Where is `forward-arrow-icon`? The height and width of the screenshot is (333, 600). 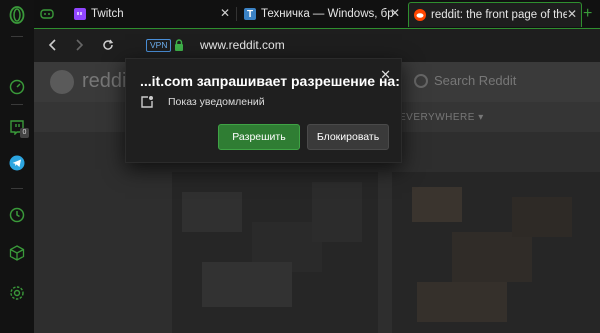
forward-arrow-icon is located at coordinates (80, 45).